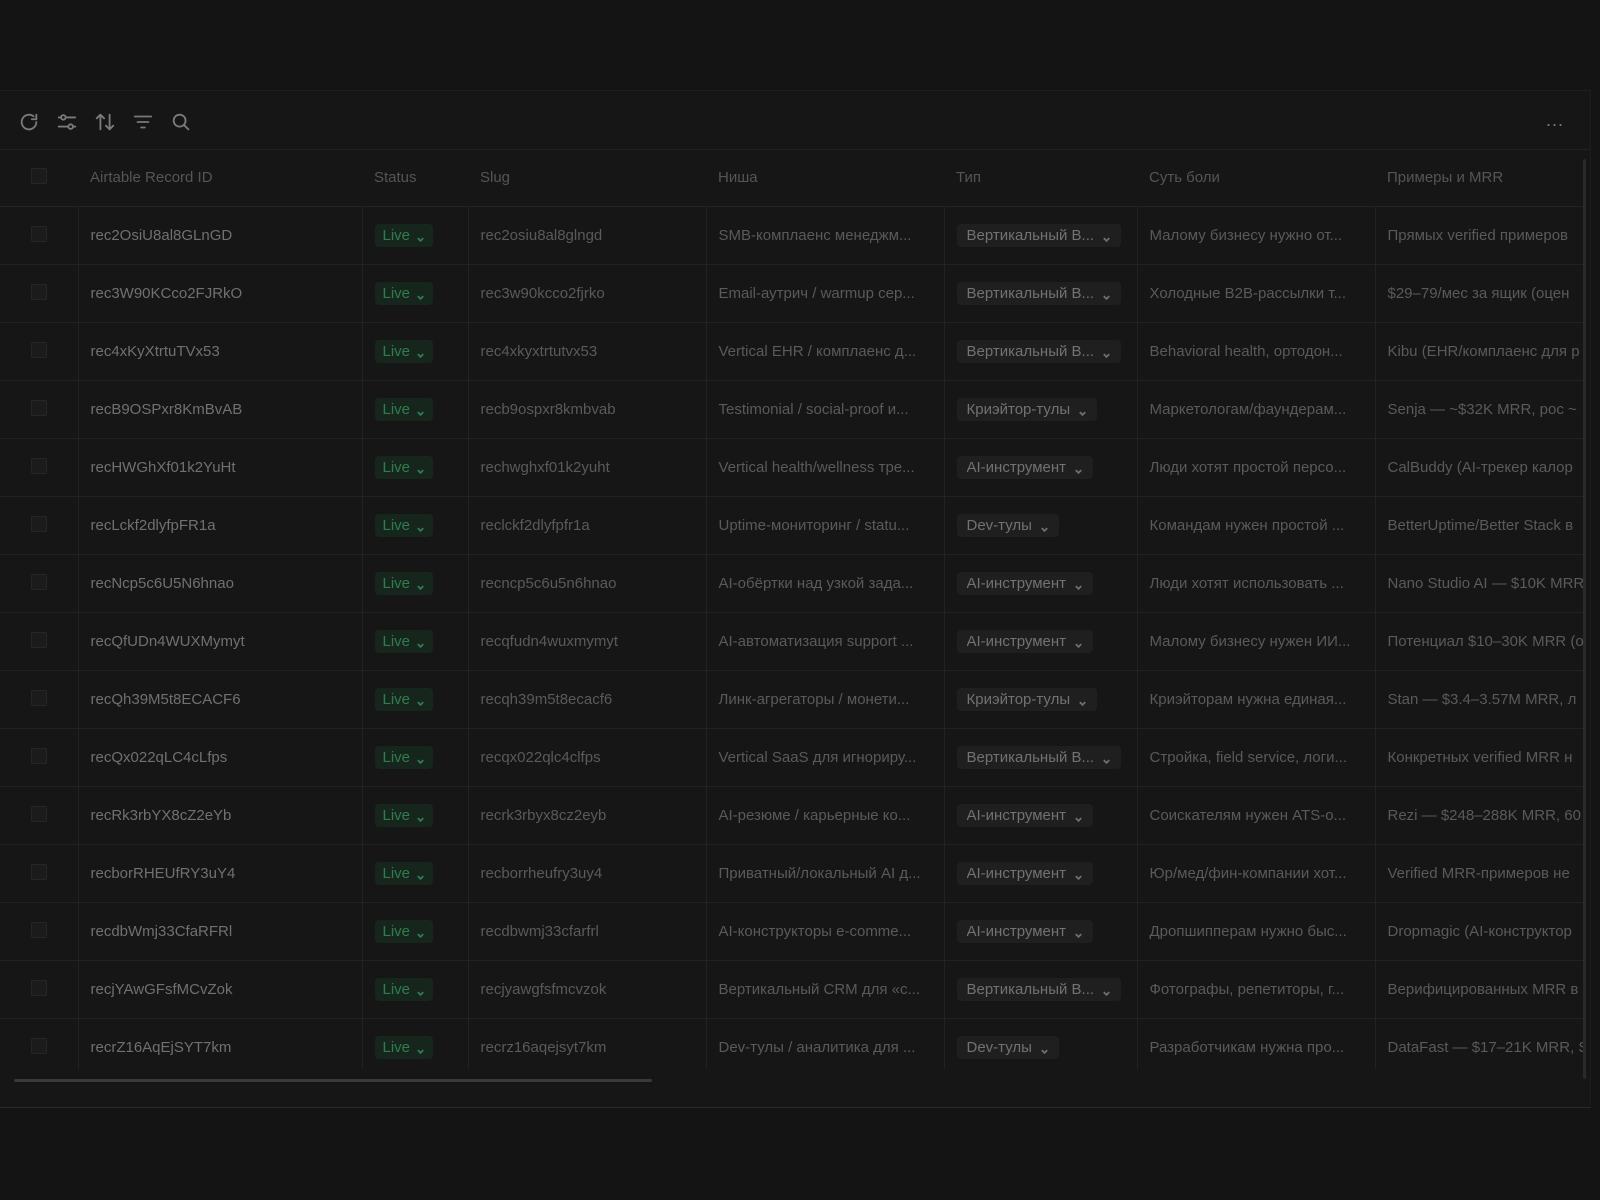 Image resolution: width=1600 pixels, height=1200 pixels. I want to click on horizontal-scrollbar, so click(333, 1080).